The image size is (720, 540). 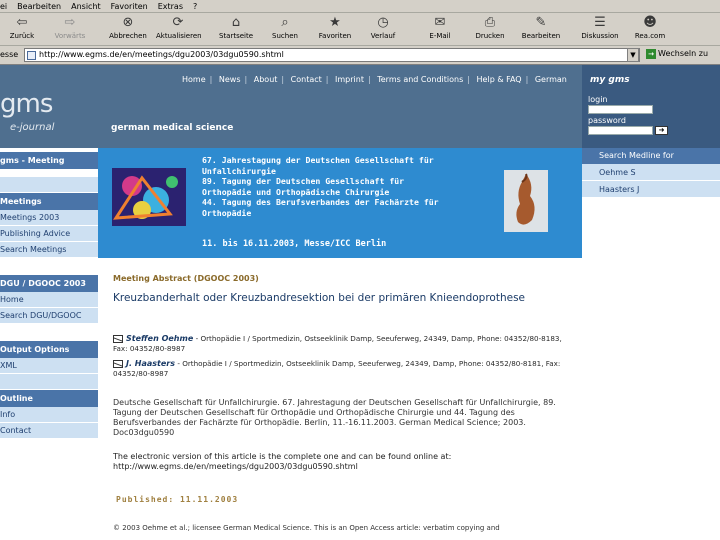 What do you see at coordinates (49, 415) in the screenshot?
I see `sidebar-item-info: Info` at bounding box center [49, 415].